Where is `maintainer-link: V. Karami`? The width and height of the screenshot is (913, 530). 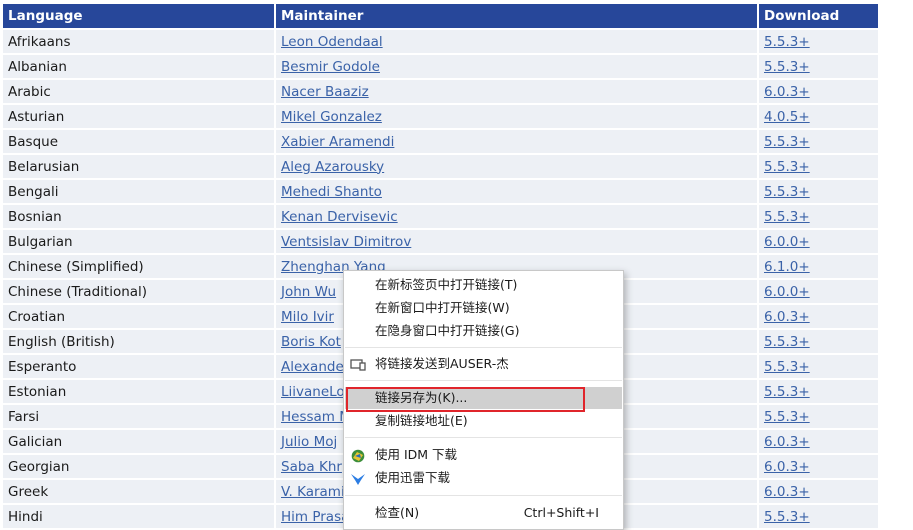
maintainer-link: V. Karami is located at coordinates (313, 492).